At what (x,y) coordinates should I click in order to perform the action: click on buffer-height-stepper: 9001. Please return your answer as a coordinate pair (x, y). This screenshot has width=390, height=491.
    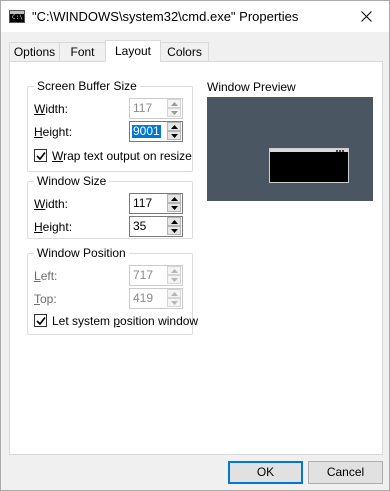
    Looking at the image, I should click on (156, 131).